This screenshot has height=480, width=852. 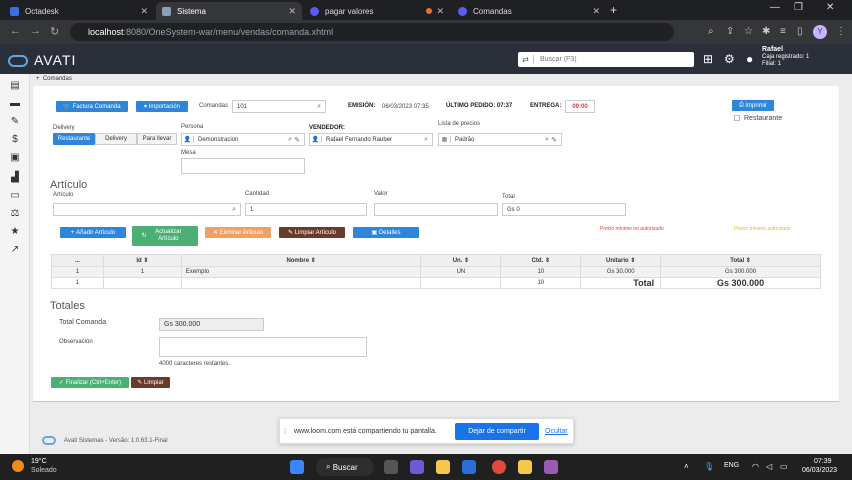 I want to click on column-header: Unitario ⇕, so click(x=621, y=260).